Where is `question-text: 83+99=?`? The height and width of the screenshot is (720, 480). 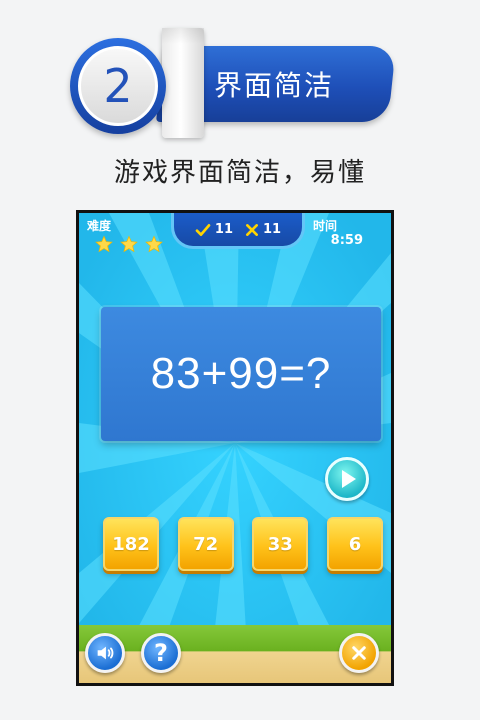 question-text: 83+99=? is located at coordinates (241, 373).